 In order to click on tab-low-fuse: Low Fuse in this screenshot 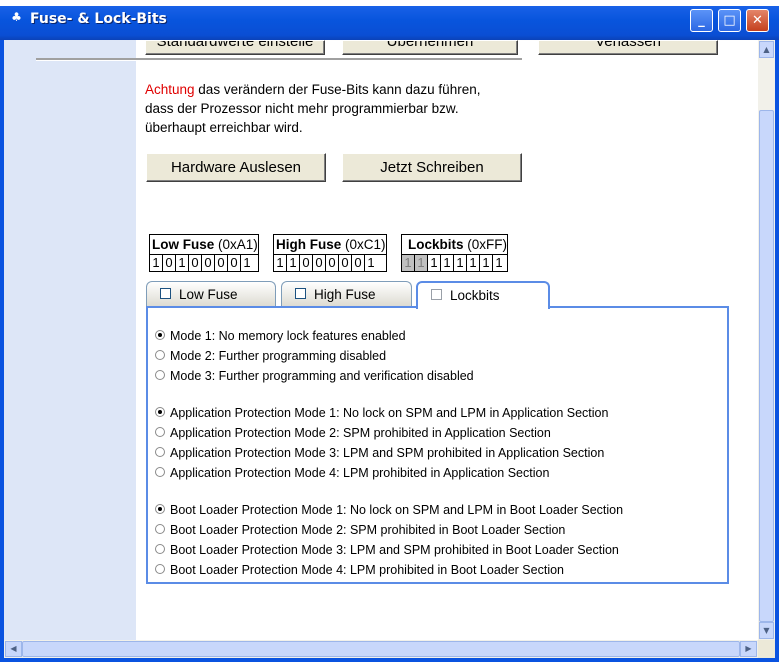, I will do `click(211, 294)`.